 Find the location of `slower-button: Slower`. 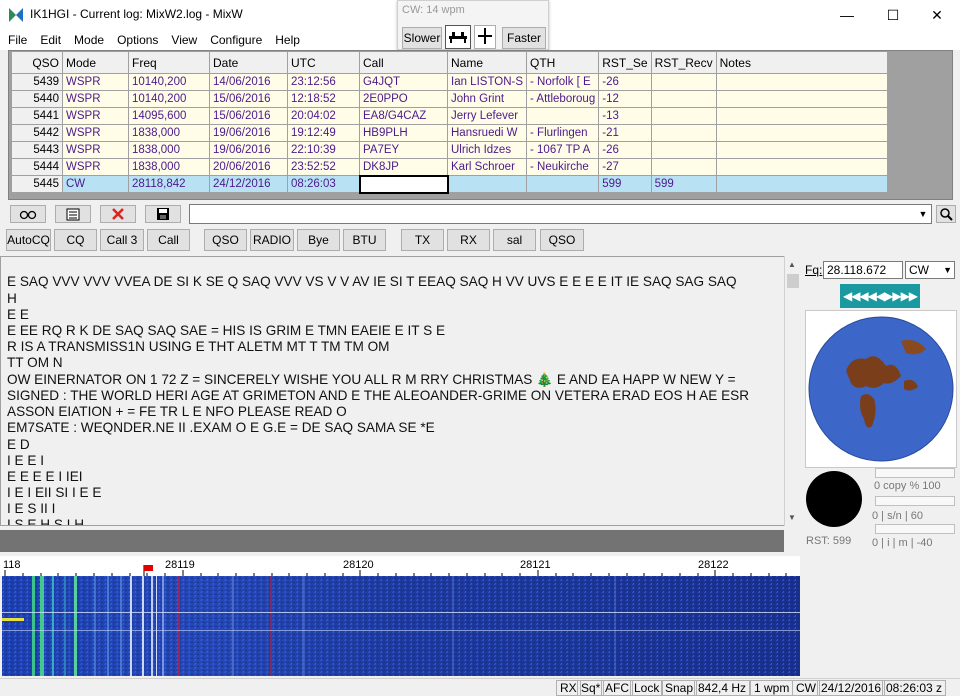

slower-button: Slower is located at coordinates (422, 38).